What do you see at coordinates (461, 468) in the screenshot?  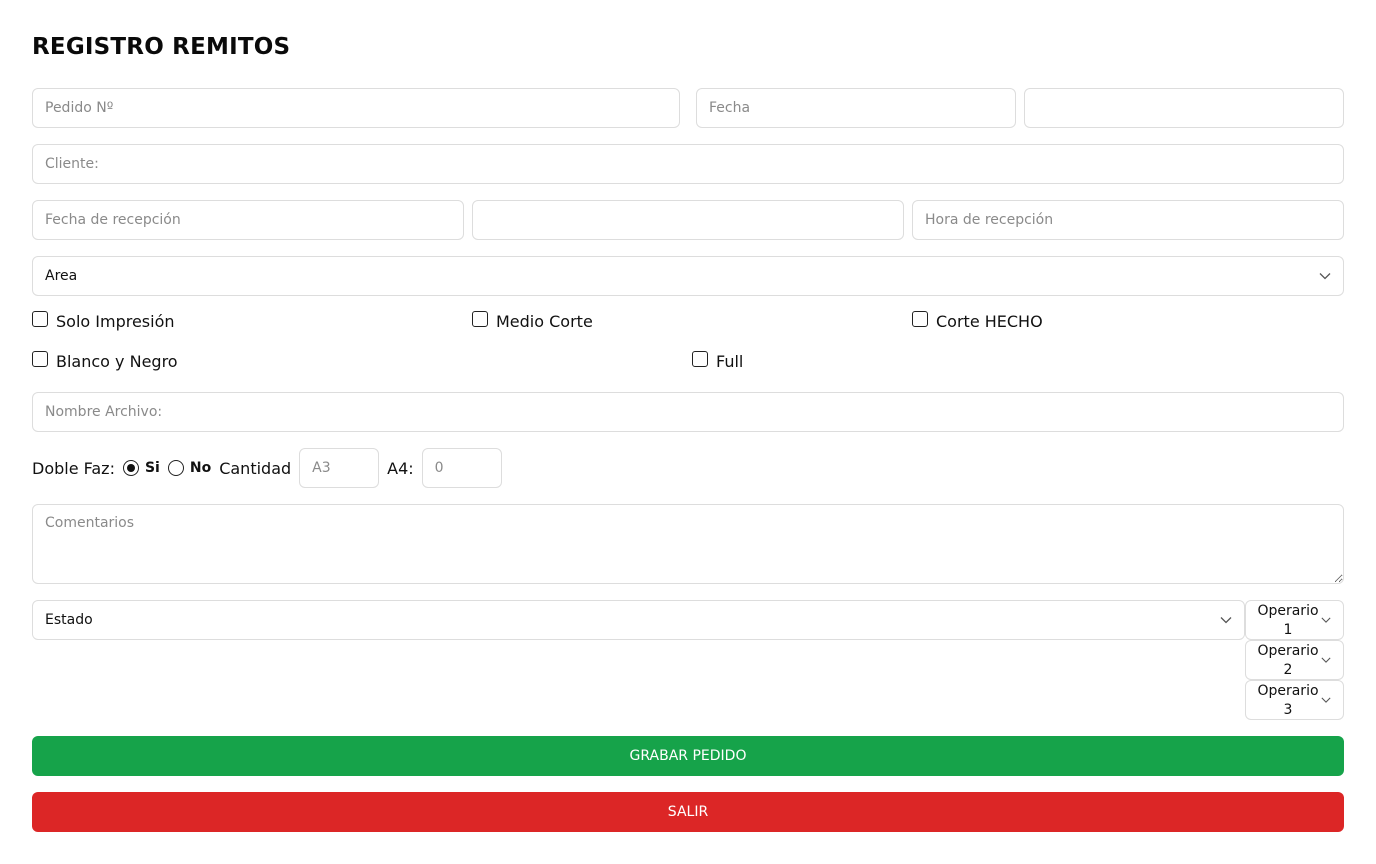 I see `a4-input` at bounding box center [461, 468].